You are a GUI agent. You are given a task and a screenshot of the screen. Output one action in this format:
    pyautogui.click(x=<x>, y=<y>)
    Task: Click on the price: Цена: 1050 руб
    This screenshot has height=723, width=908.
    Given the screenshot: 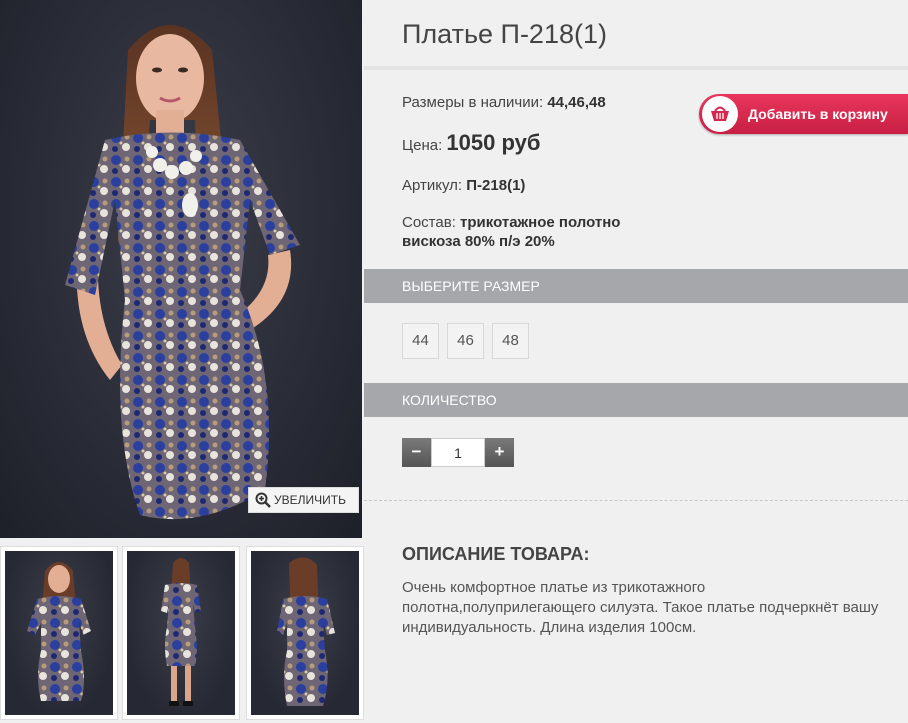 What is the action you would take?
    pyautogui.click(x=471, y=143)
    